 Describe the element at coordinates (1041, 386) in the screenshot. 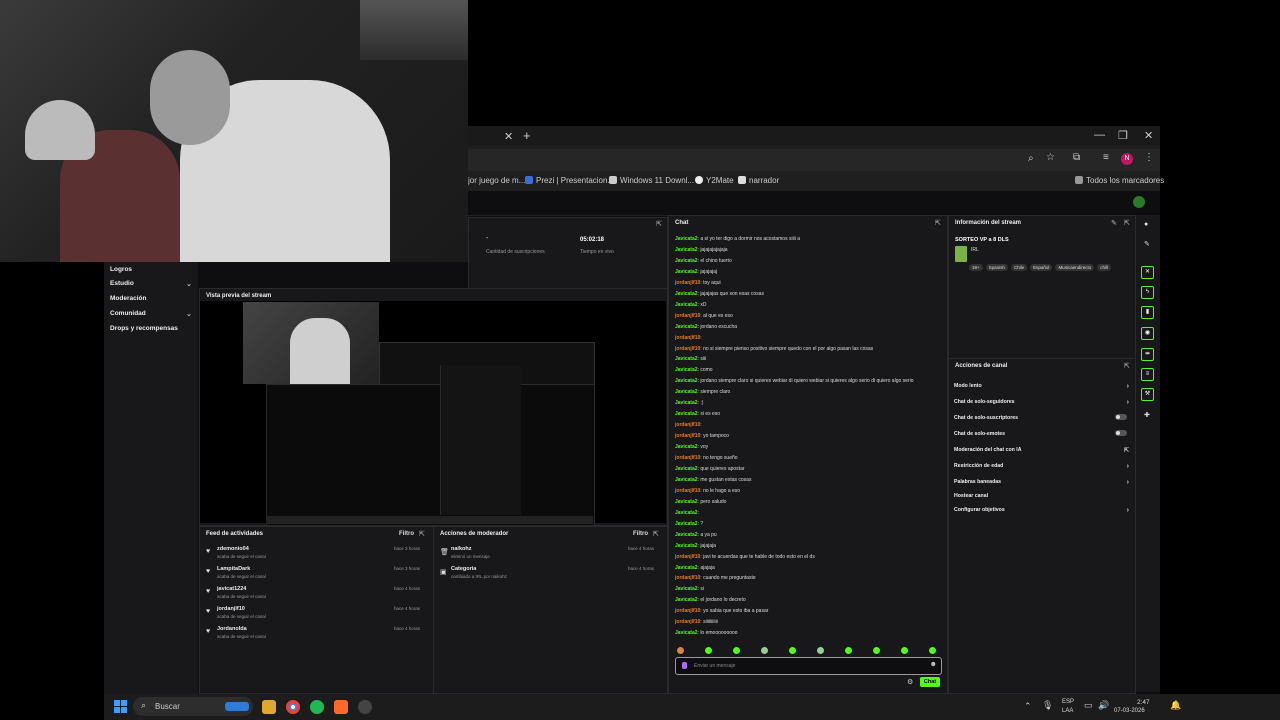

I see `action-modo-lento: Modo lento ›` at that location.